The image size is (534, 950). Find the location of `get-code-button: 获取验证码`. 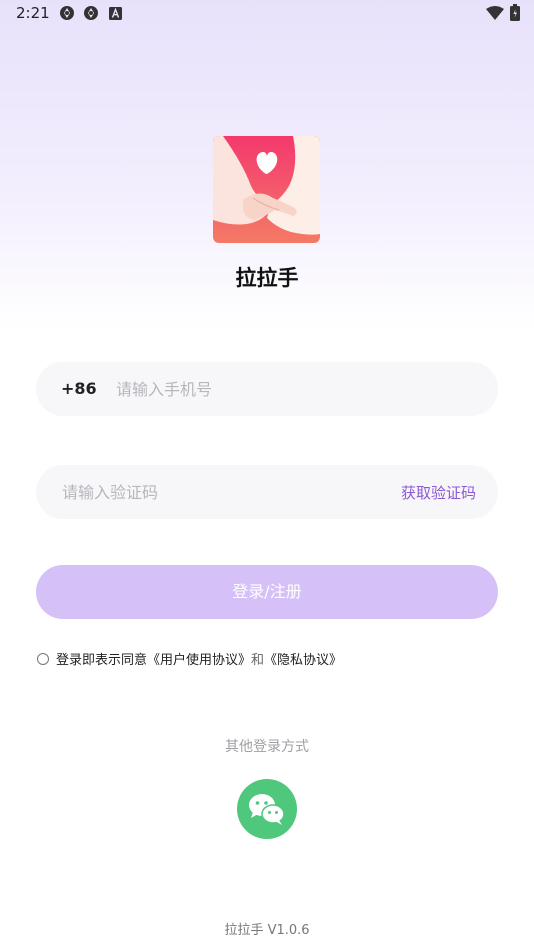

get-code-button: 获取验证码 is located at coordinates (438, 492).